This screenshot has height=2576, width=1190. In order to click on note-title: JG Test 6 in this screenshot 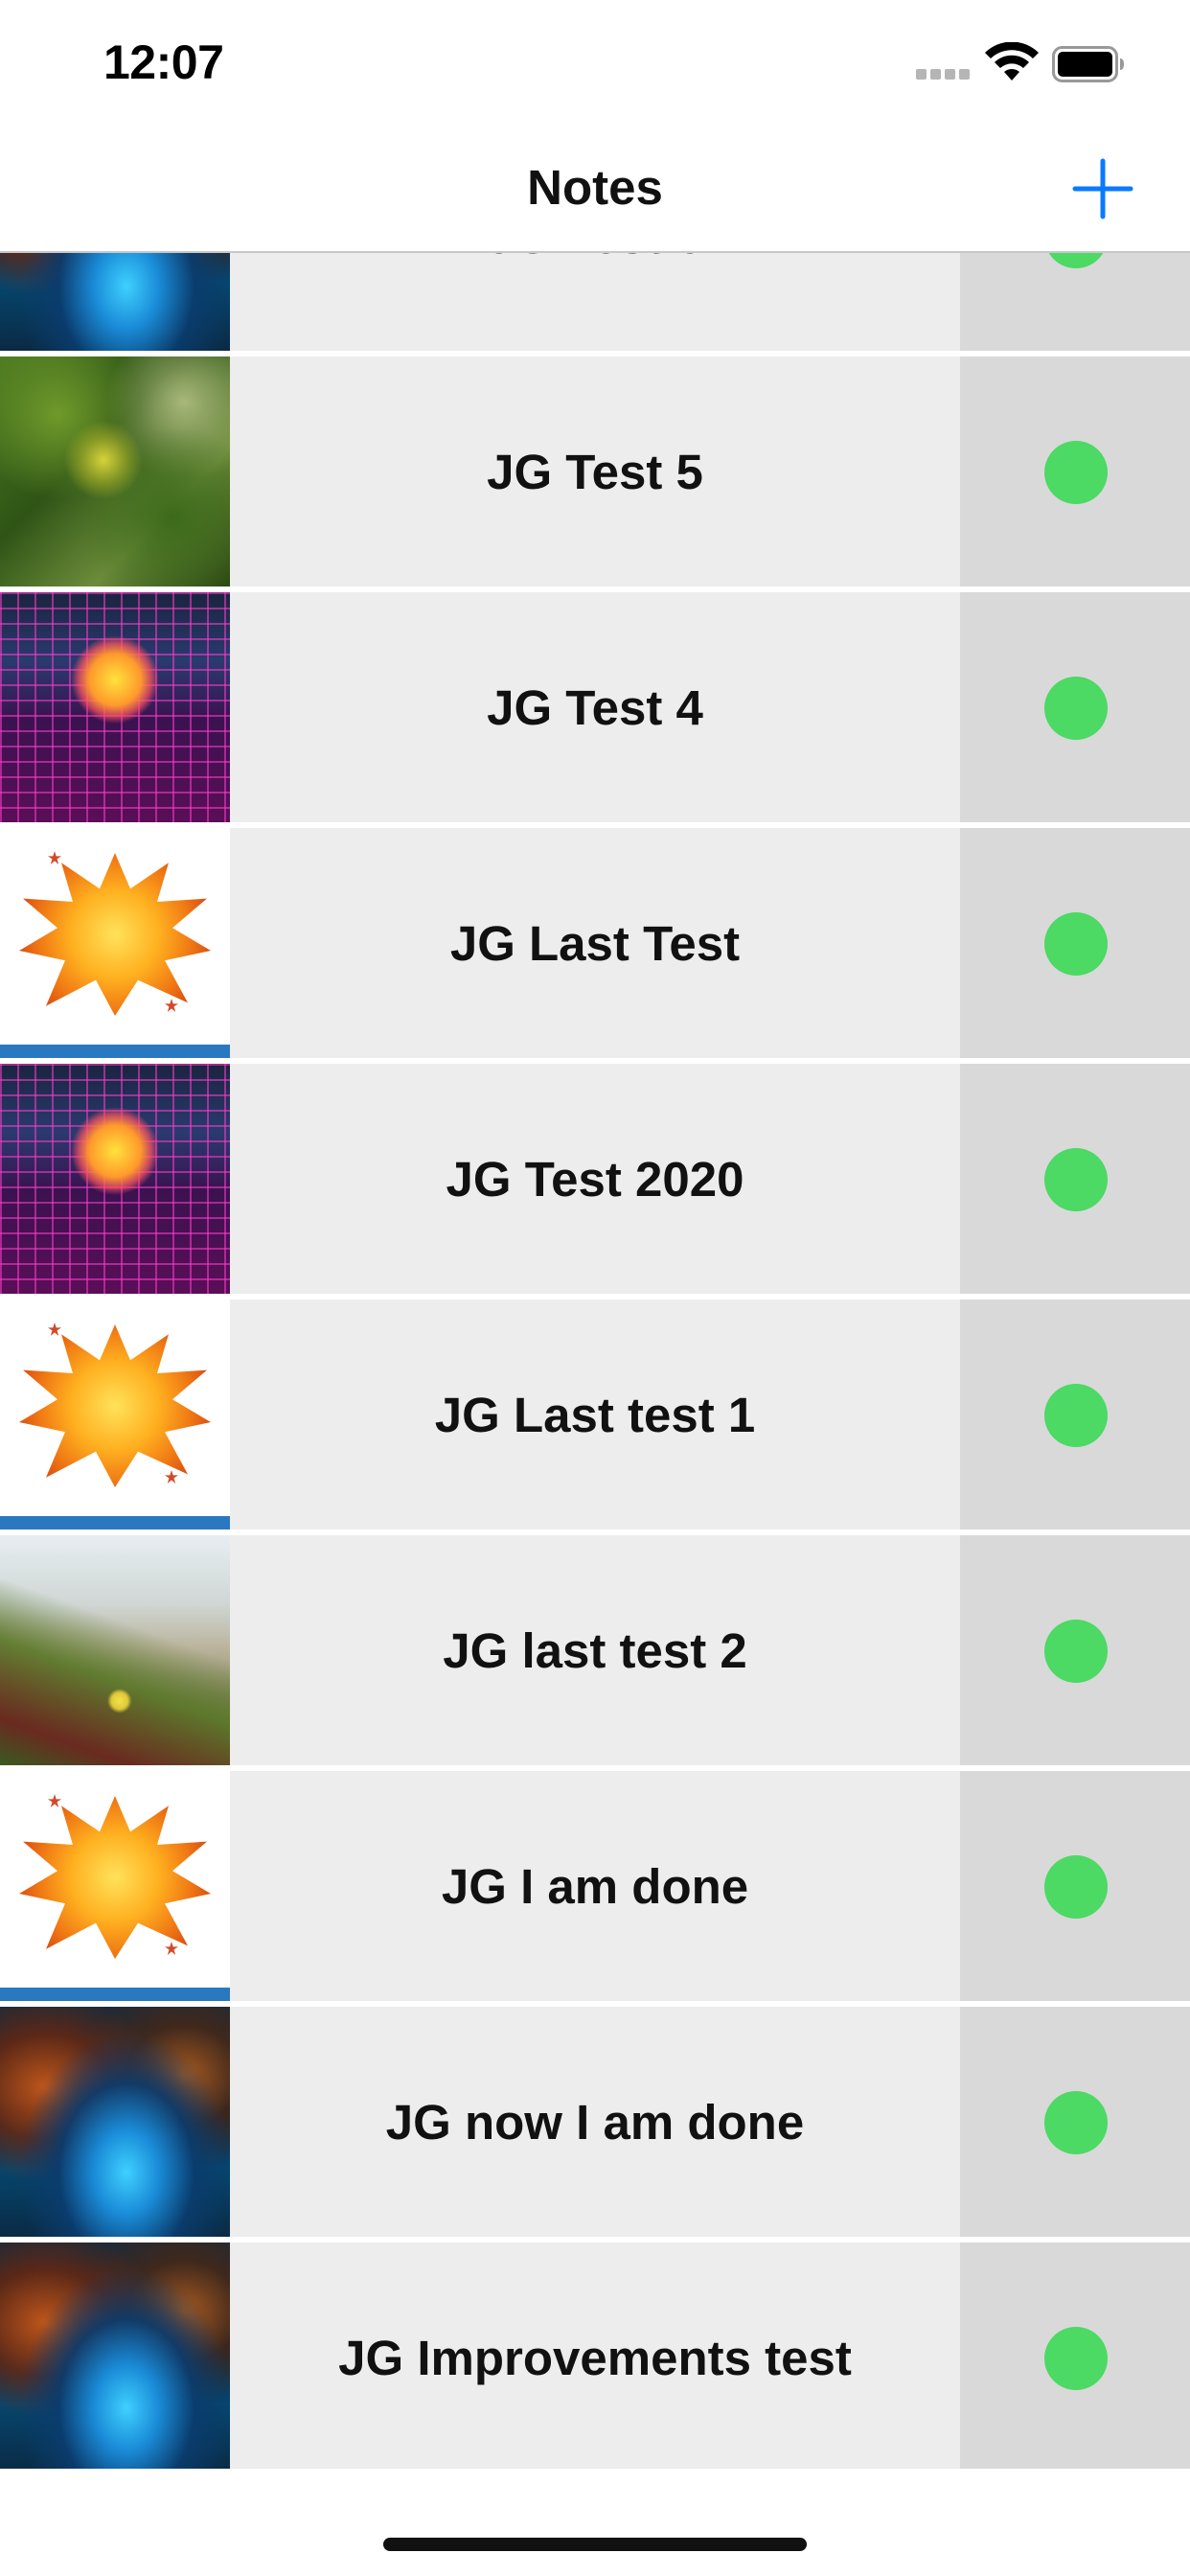, I will do `click(595, 302)`.